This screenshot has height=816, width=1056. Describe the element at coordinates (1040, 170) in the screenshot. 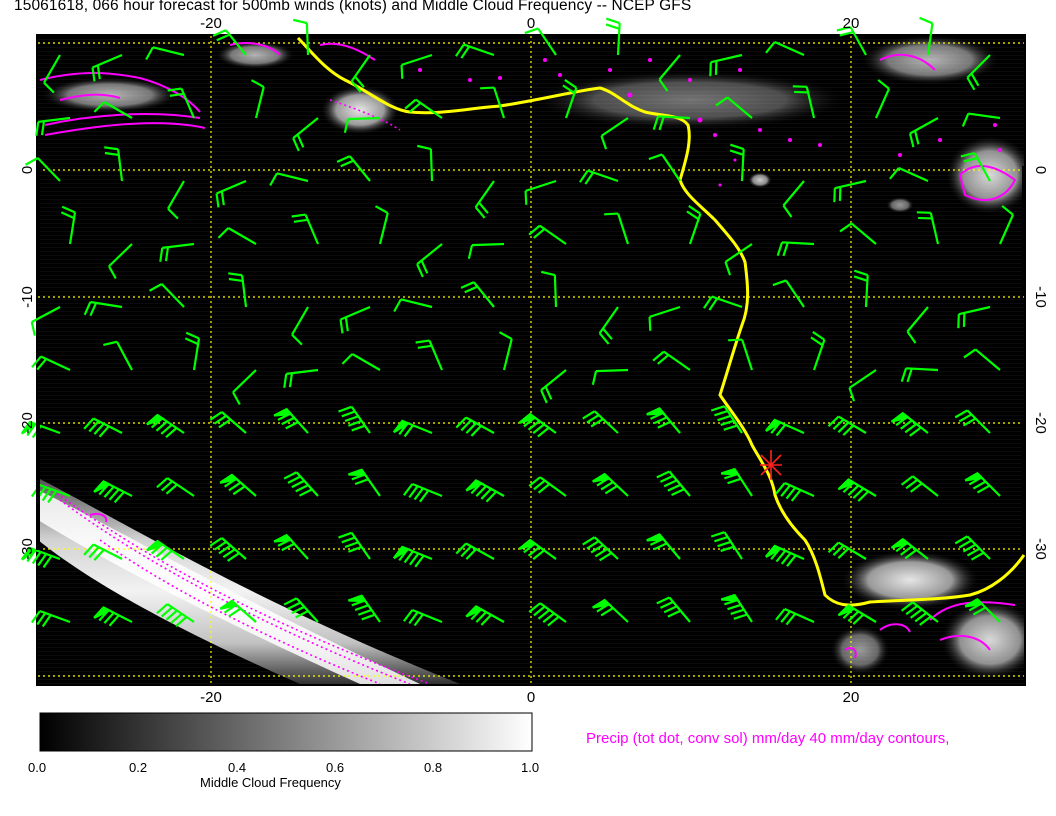

I see `lat-tick-right-0: 0` at that location.